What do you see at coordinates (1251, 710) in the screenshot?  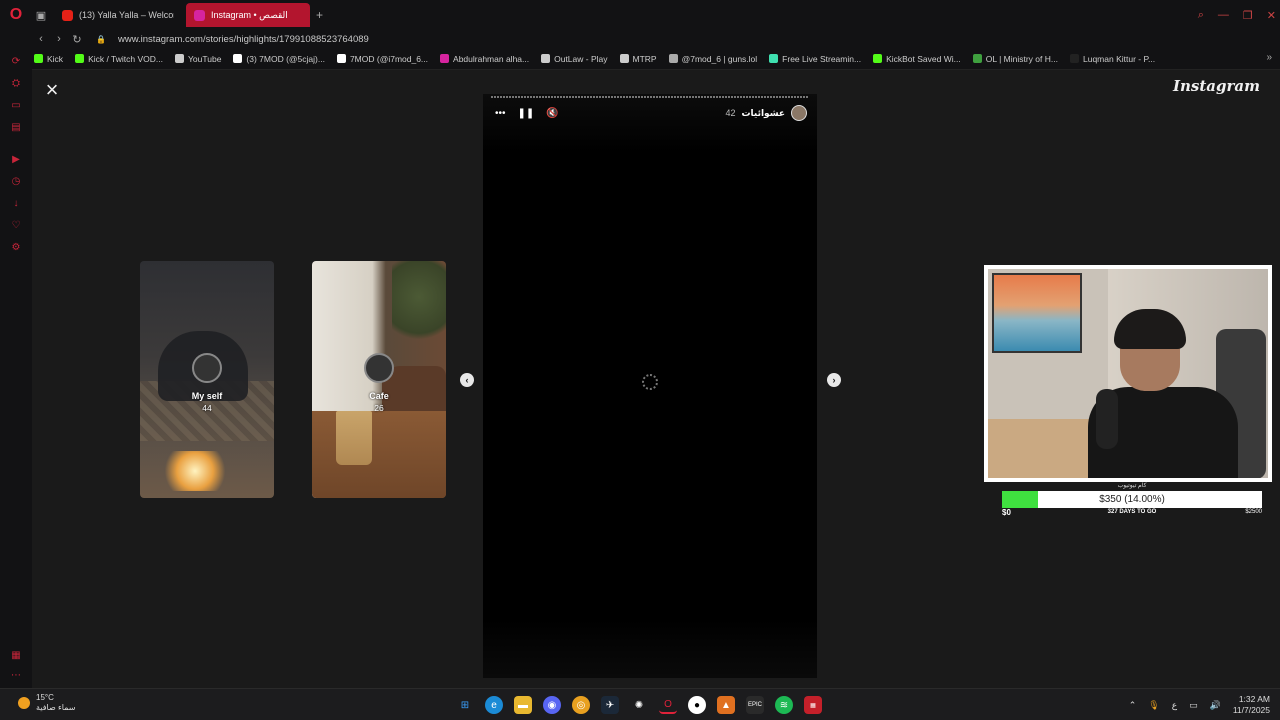 I see `clock-date: 11/7/2025` at bounding box center [1251, 710].